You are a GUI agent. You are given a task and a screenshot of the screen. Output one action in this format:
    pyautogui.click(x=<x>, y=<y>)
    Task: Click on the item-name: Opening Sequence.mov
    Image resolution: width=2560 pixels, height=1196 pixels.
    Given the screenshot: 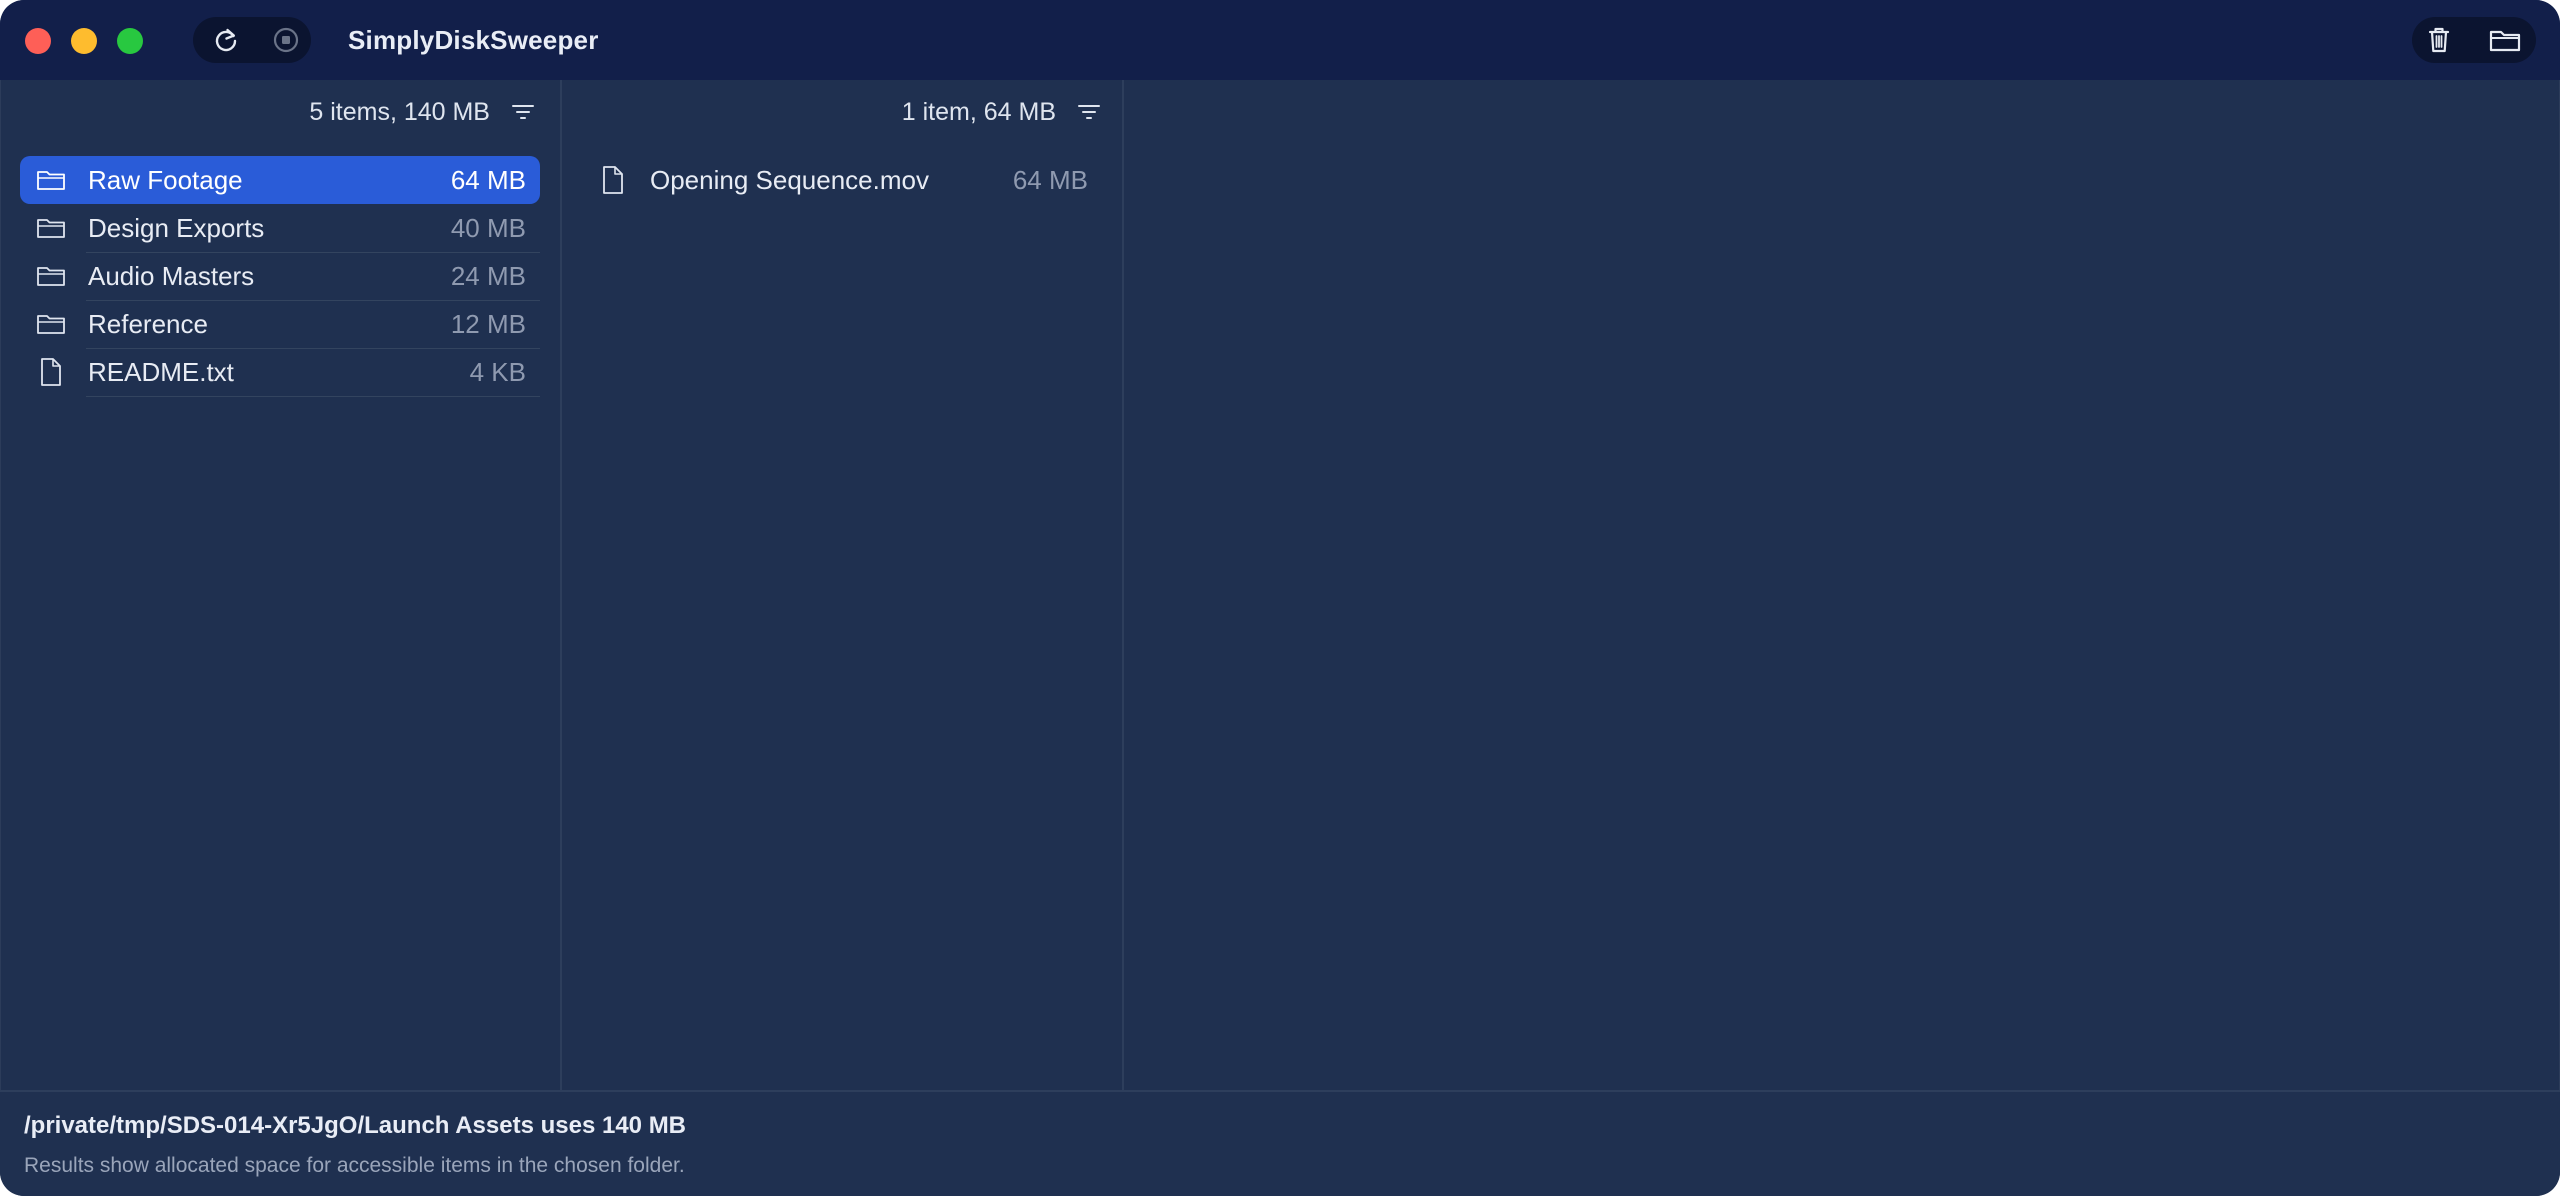 What is the action you would take?
    pyautogui.click(x=789, y=179)
    